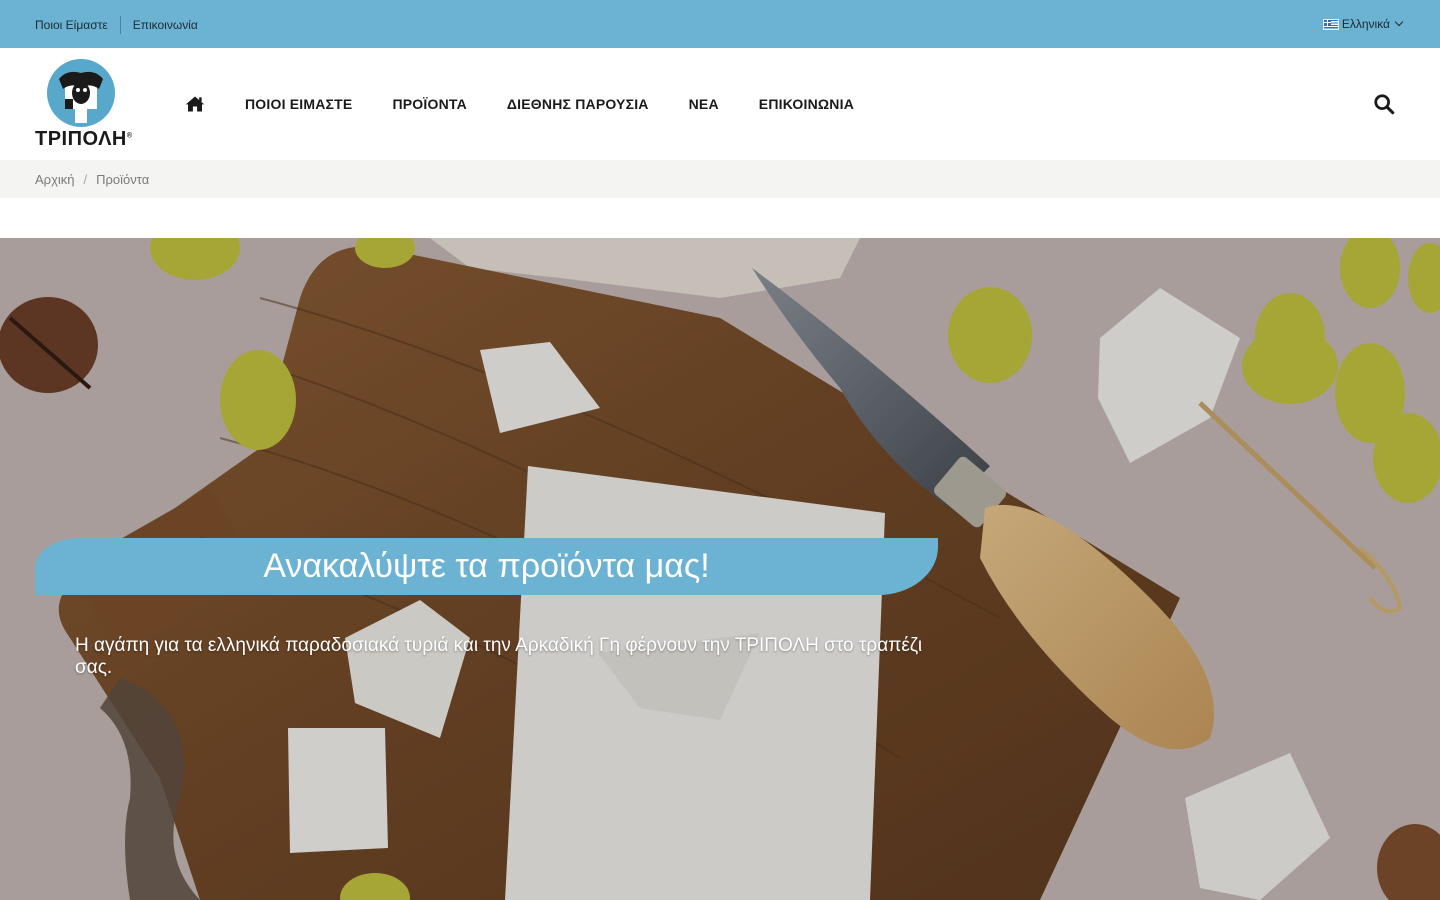 The height and width of the screenshot is (900, 1440). What do you see at coordinates (165, 25) in the screenshot?
I see `top-link-contact: Επικοινωνία` at bounding box center [165, 25].